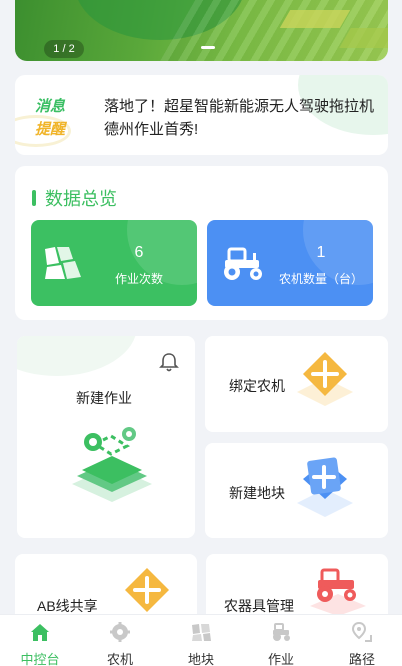 The width and height of the screenshot is (402, 666). Describe the element at coordinates (320, 279) in the screenshot. I see `stat-machines-label: 农机数量（台）` at that location.